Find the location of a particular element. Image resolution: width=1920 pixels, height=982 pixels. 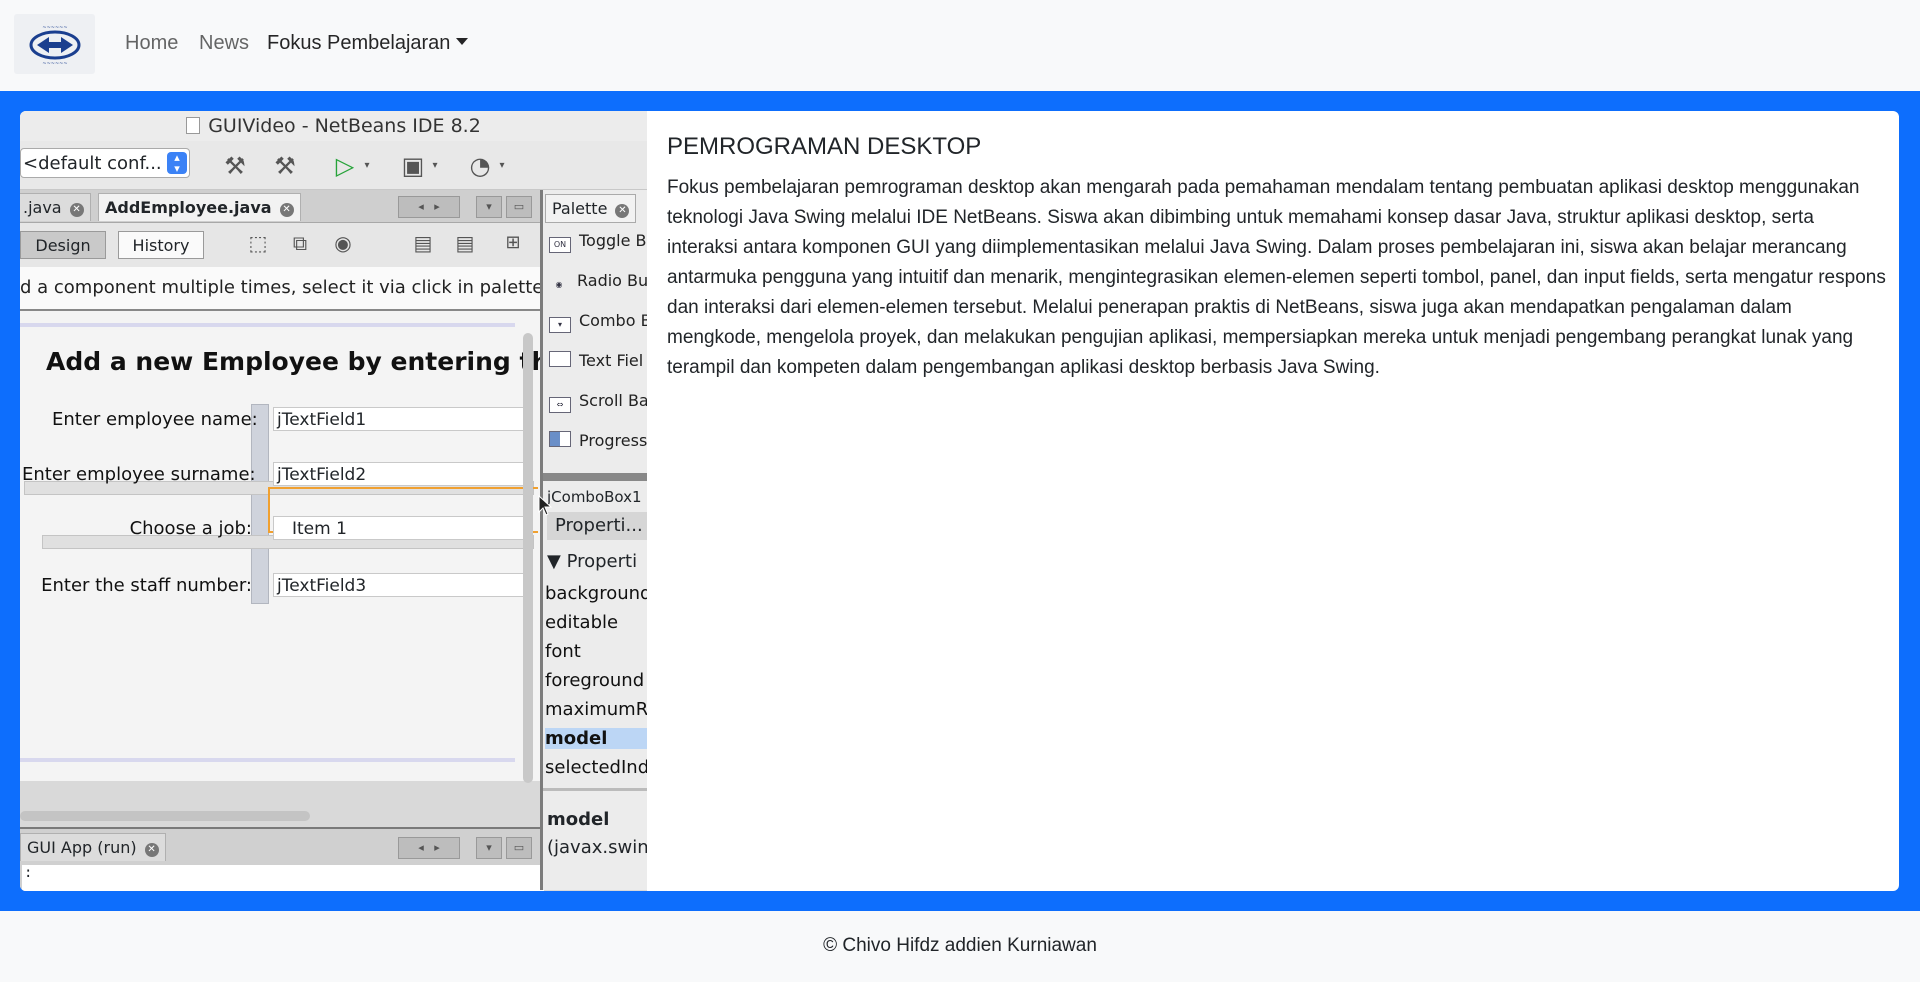

property-foreground: foreground is located at coordinates (595, 680).